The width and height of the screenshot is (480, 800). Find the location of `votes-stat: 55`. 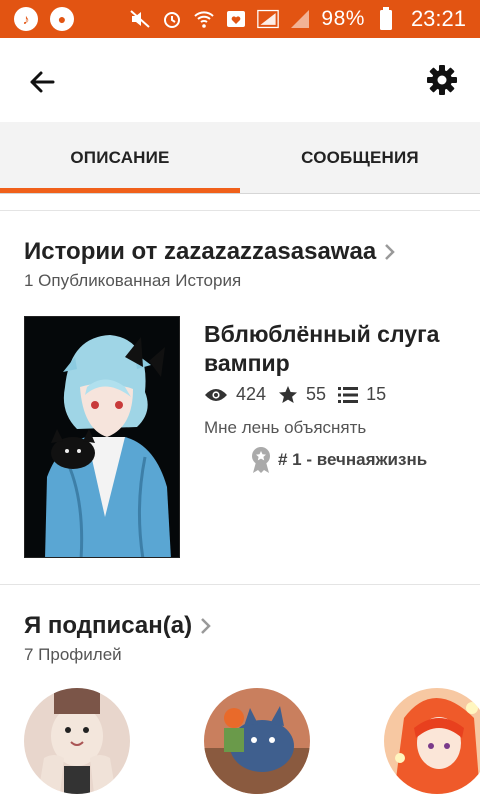

votes-stat: 55 is located at coordinates (302, 394).